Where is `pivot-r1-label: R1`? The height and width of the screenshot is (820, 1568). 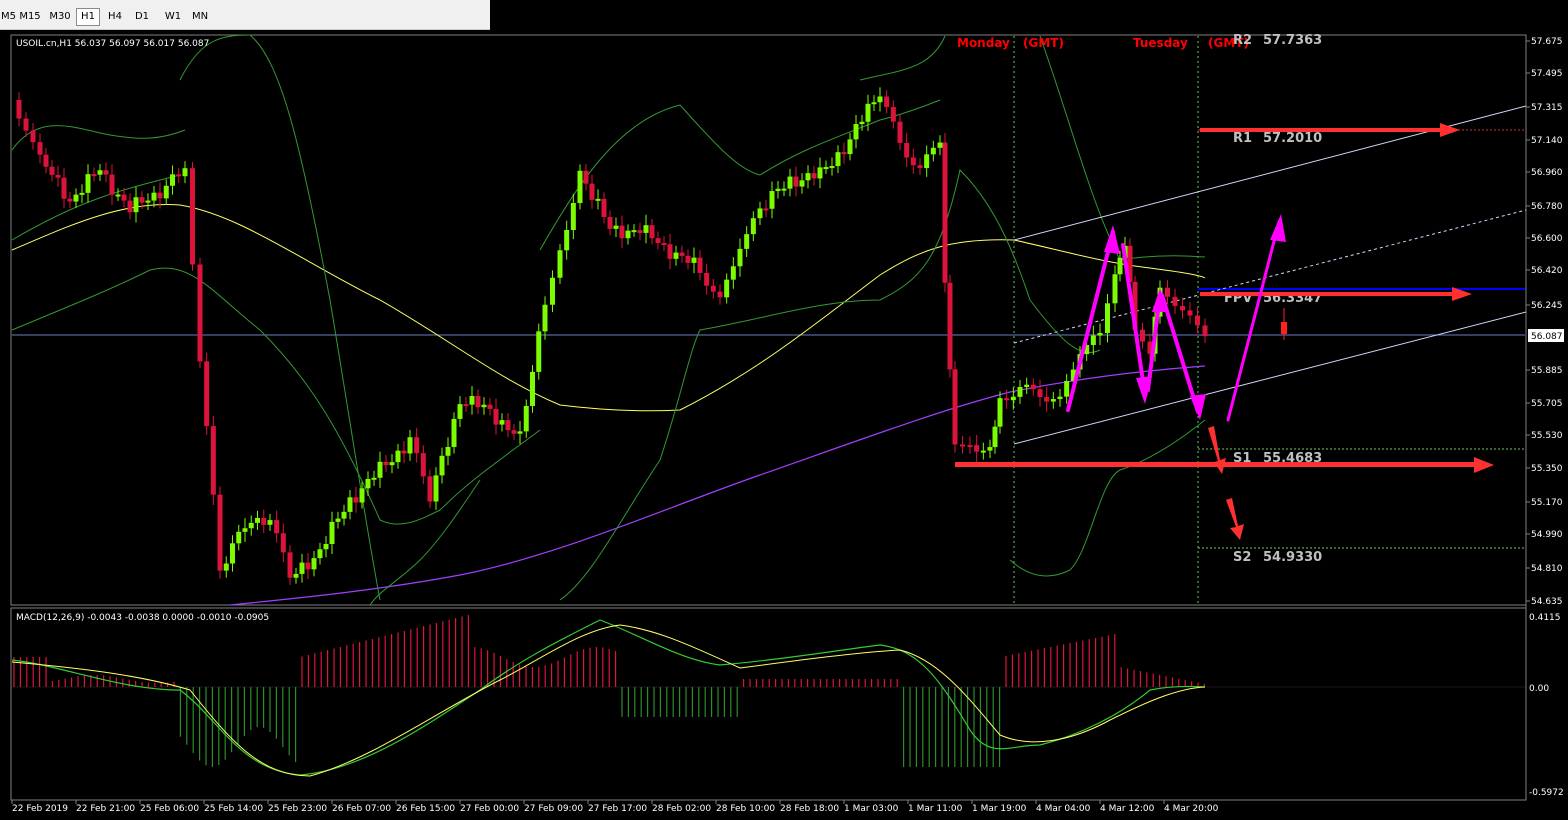 pivot-r1-label: R1 is located at coordinates (1242, 138).